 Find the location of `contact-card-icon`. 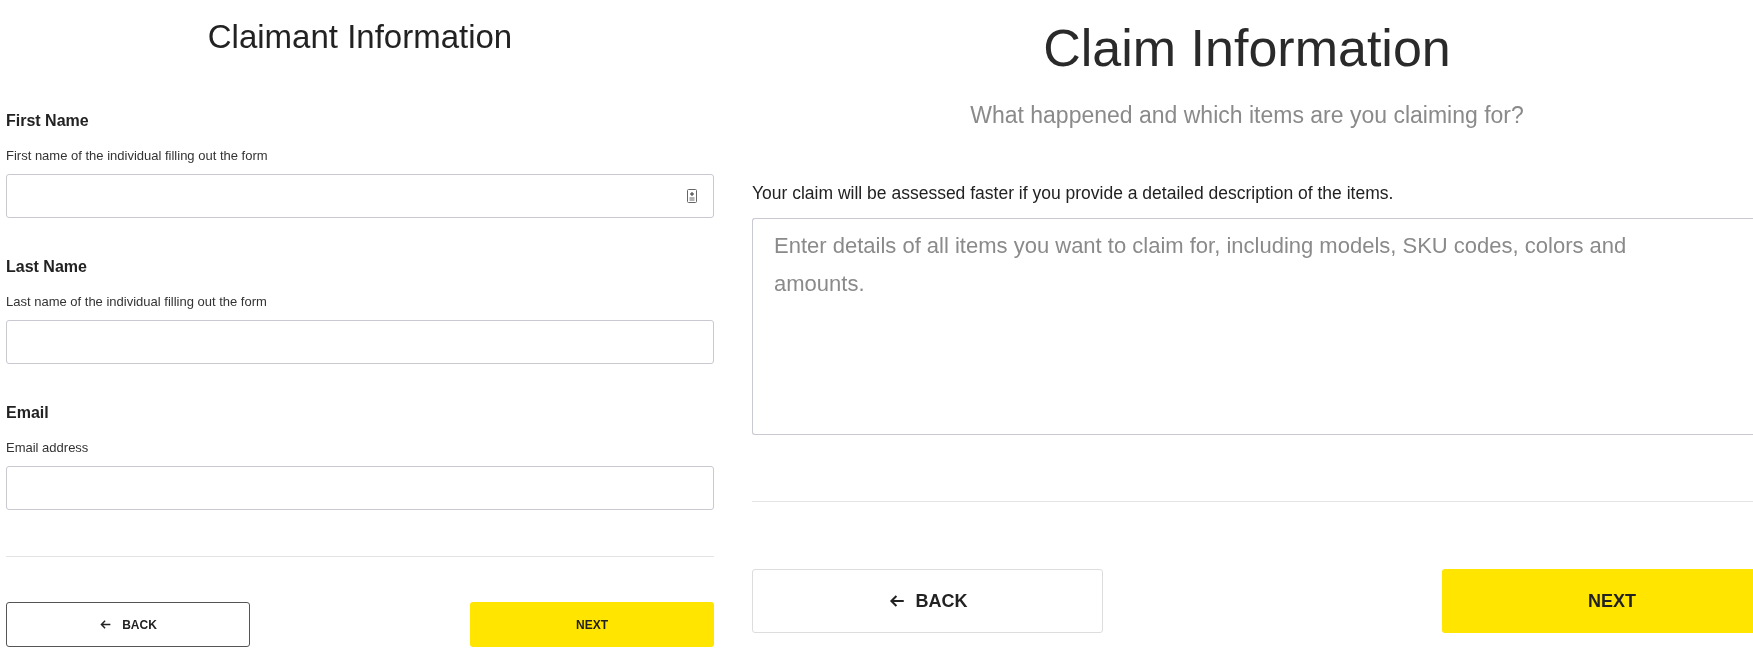

contact-card-icon is located at coordinates (692, 196).